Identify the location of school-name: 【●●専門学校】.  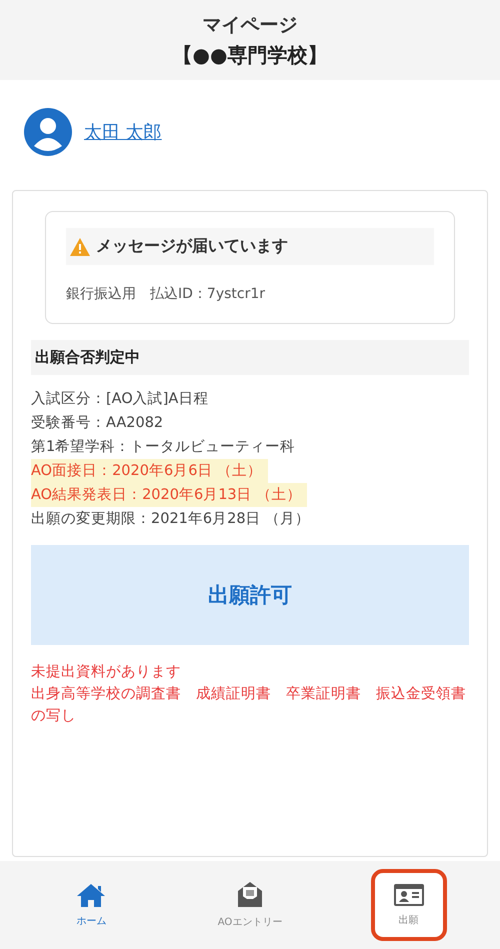
(250, 55).